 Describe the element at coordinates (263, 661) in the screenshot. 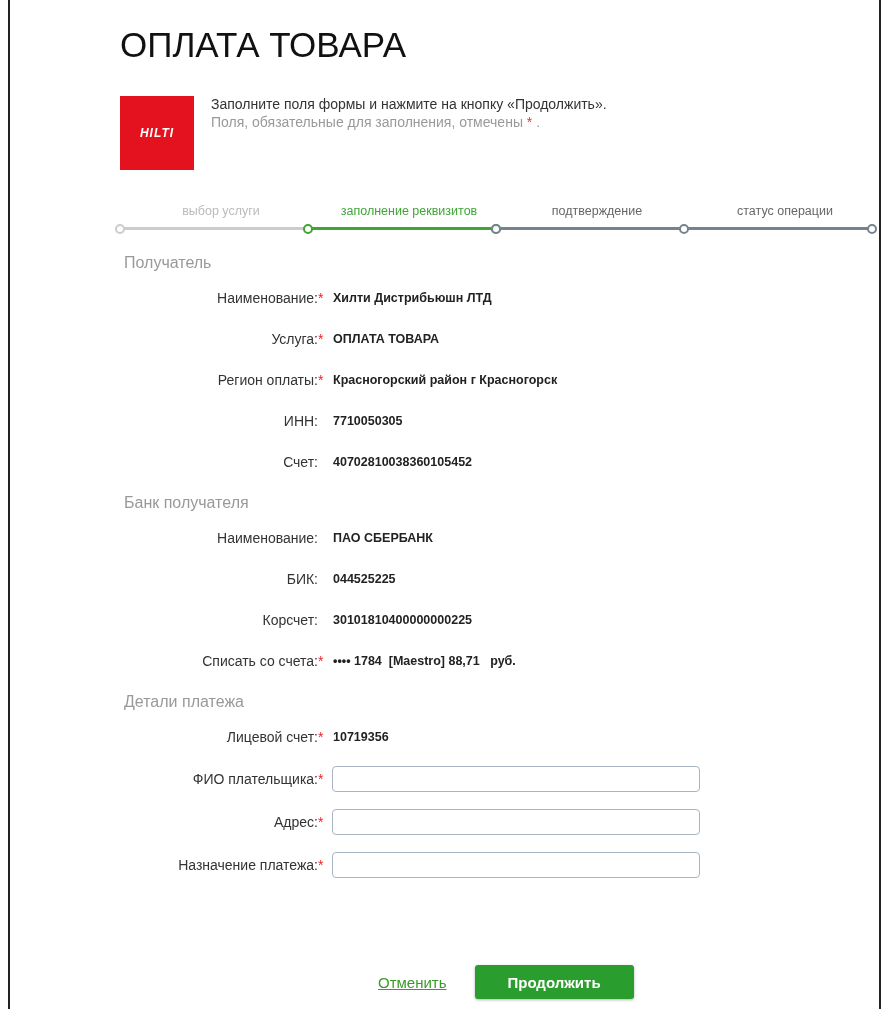

I see `field-label: Списать со счета:*` at that location.